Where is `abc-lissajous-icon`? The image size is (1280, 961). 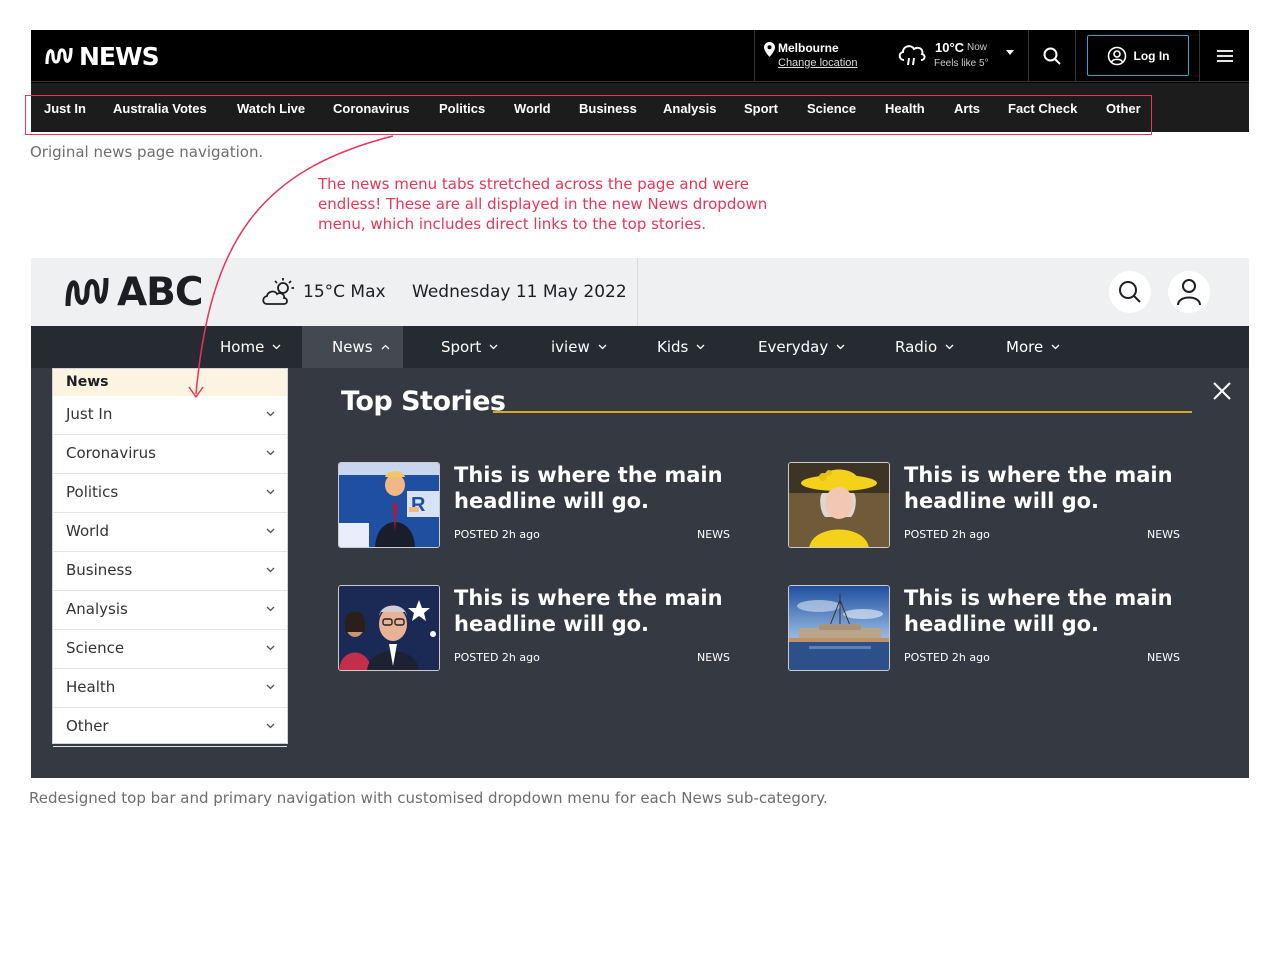
abc-lissajous-icon is located at coordinates (87, 292).